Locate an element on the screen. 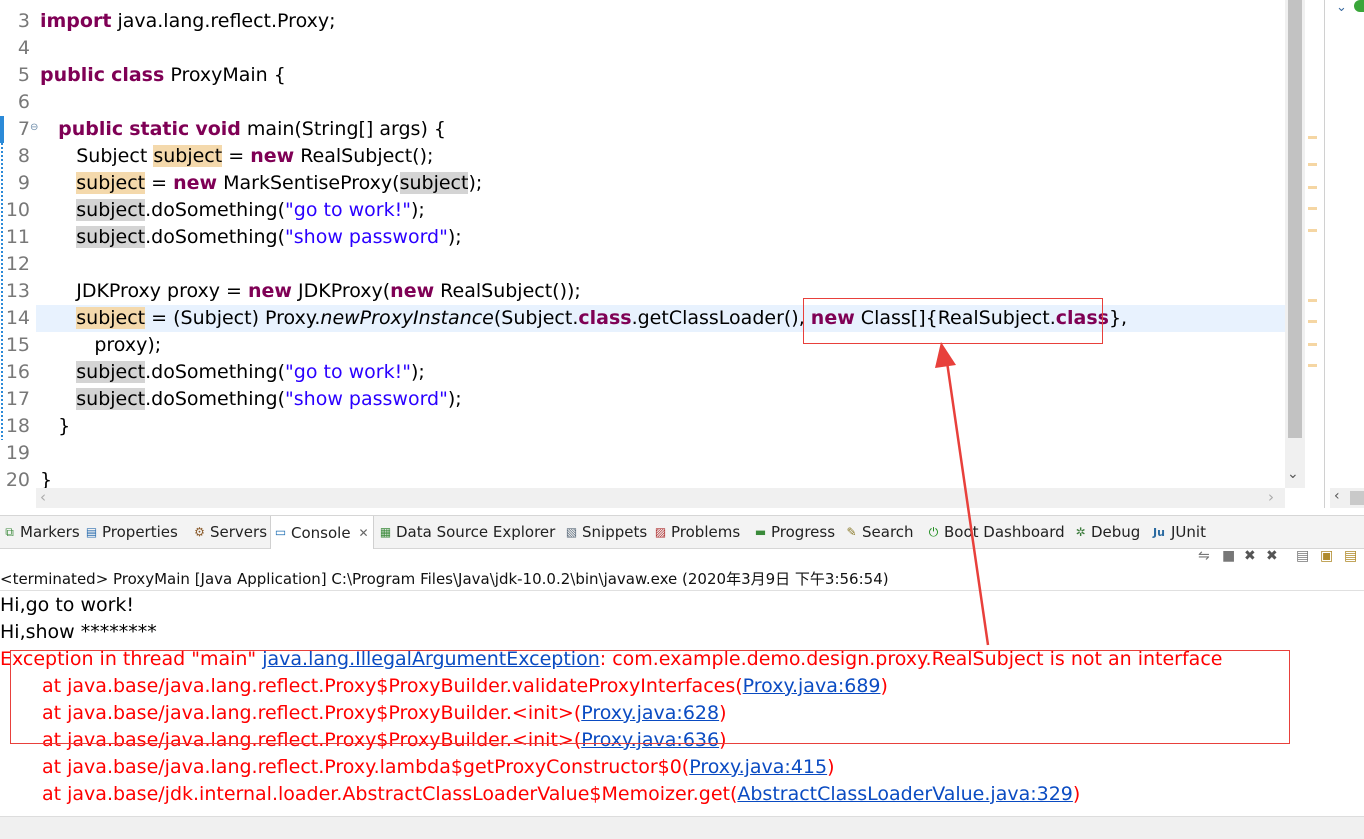 The image size is (1364, 839). highlight-box-code is located at coordinates (953, 321).